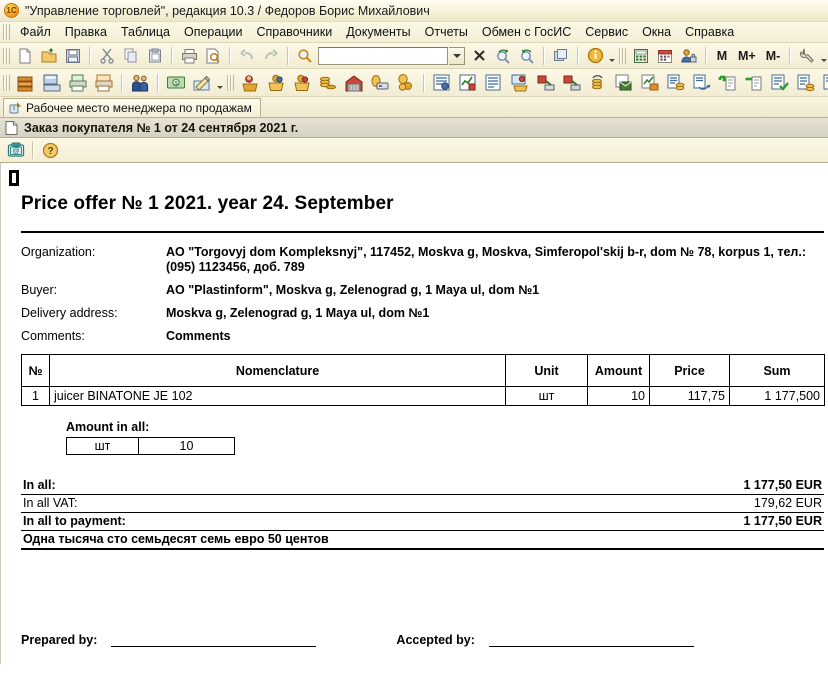 The height and width of the screenshot is (676, 828). Describe the element at coordinates (689, 56) in the screenshot. I see `user-lock-button` at that location.